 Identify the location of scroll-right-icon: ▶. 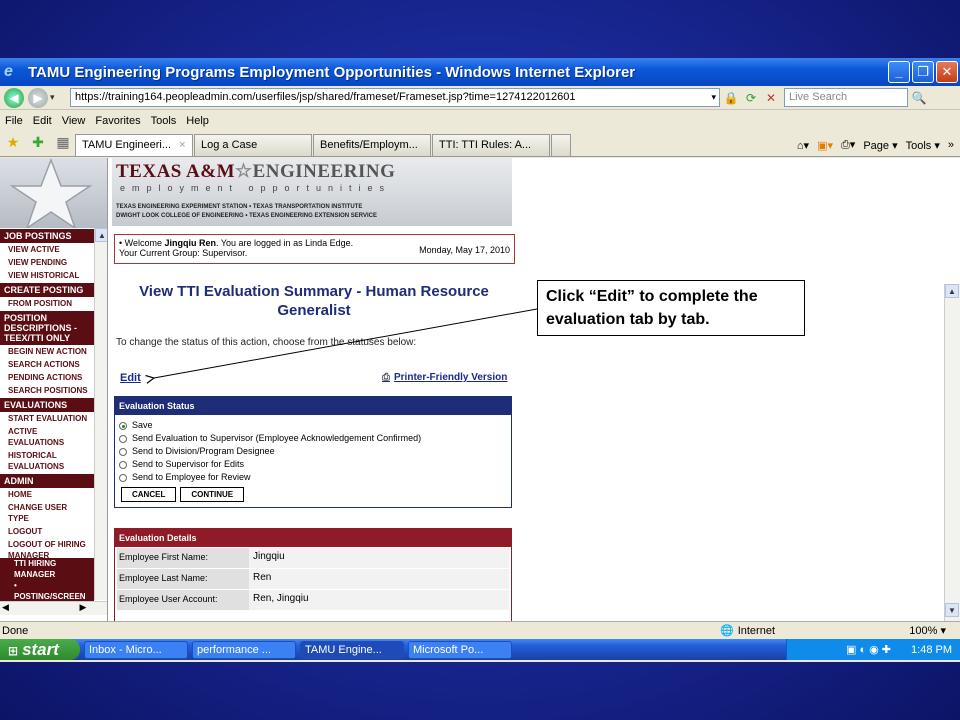
(82, 607).